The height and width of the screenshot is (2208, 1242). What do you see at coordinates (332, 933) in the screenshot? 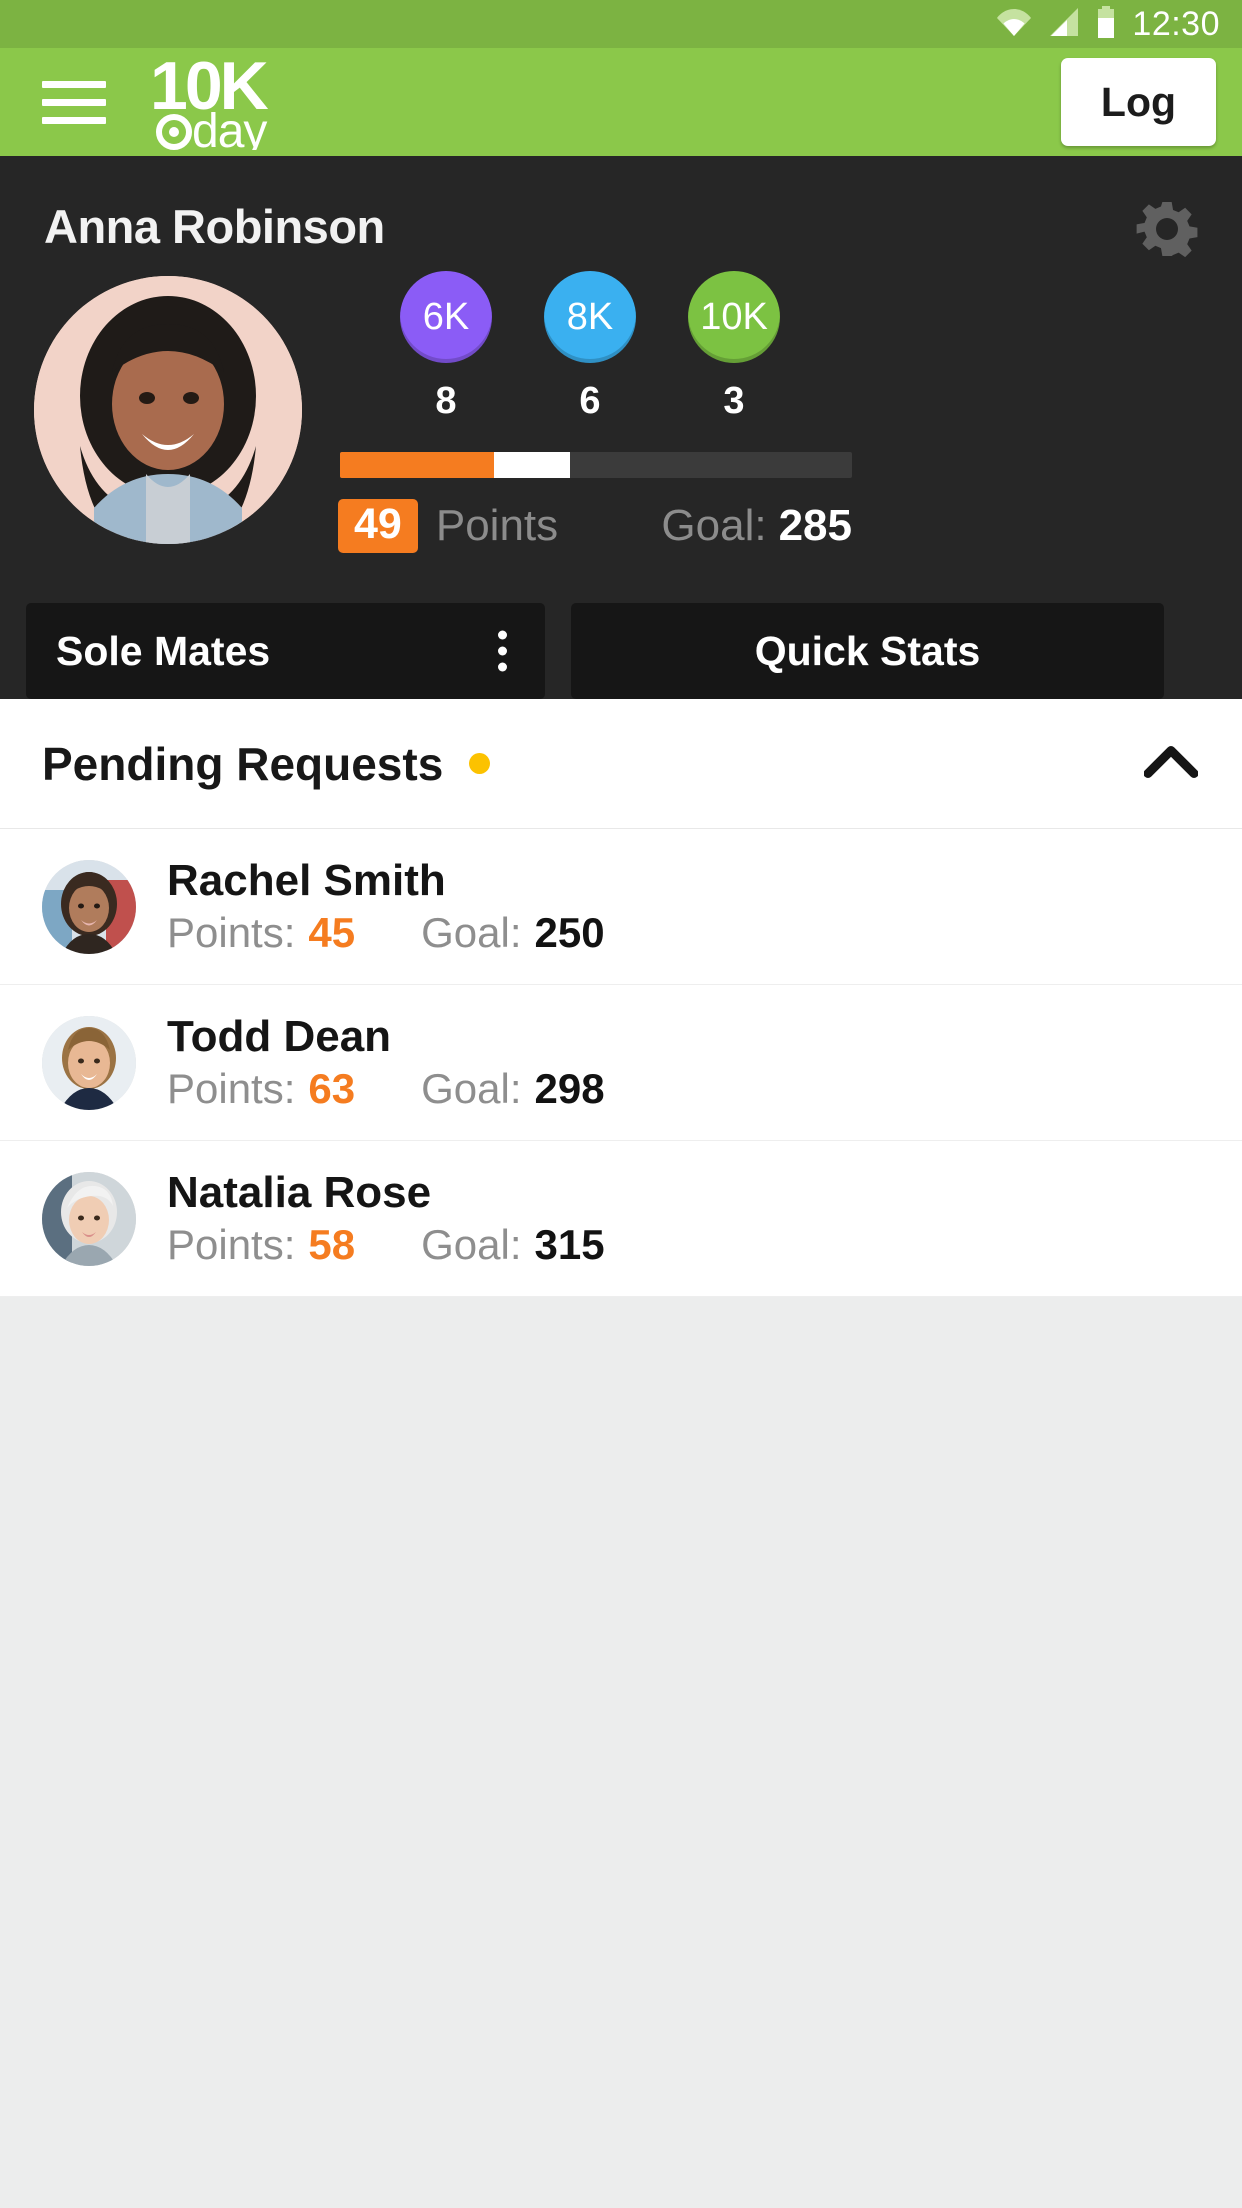
I see `points-value: 45` at bounding box center [332, 933].